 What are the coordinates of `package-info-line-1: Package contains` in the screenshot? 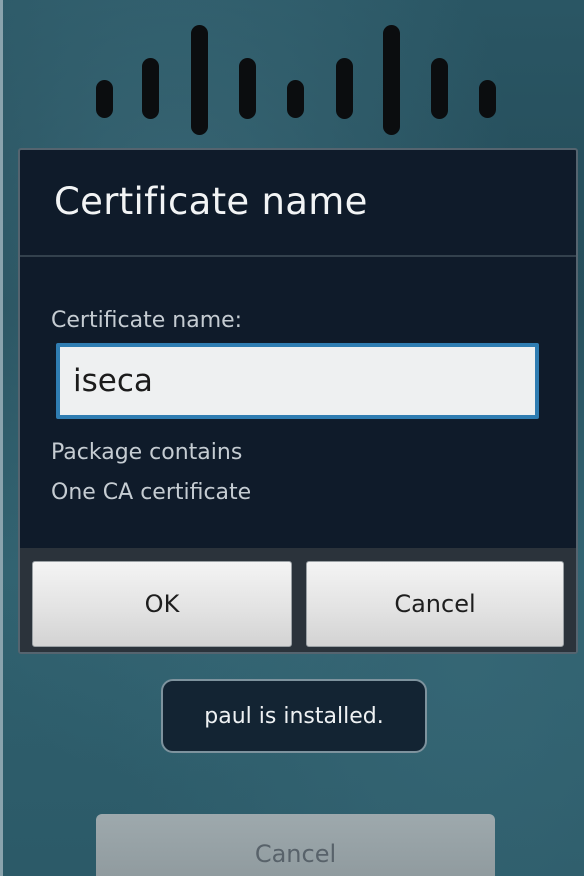 It's located at (147, 452).